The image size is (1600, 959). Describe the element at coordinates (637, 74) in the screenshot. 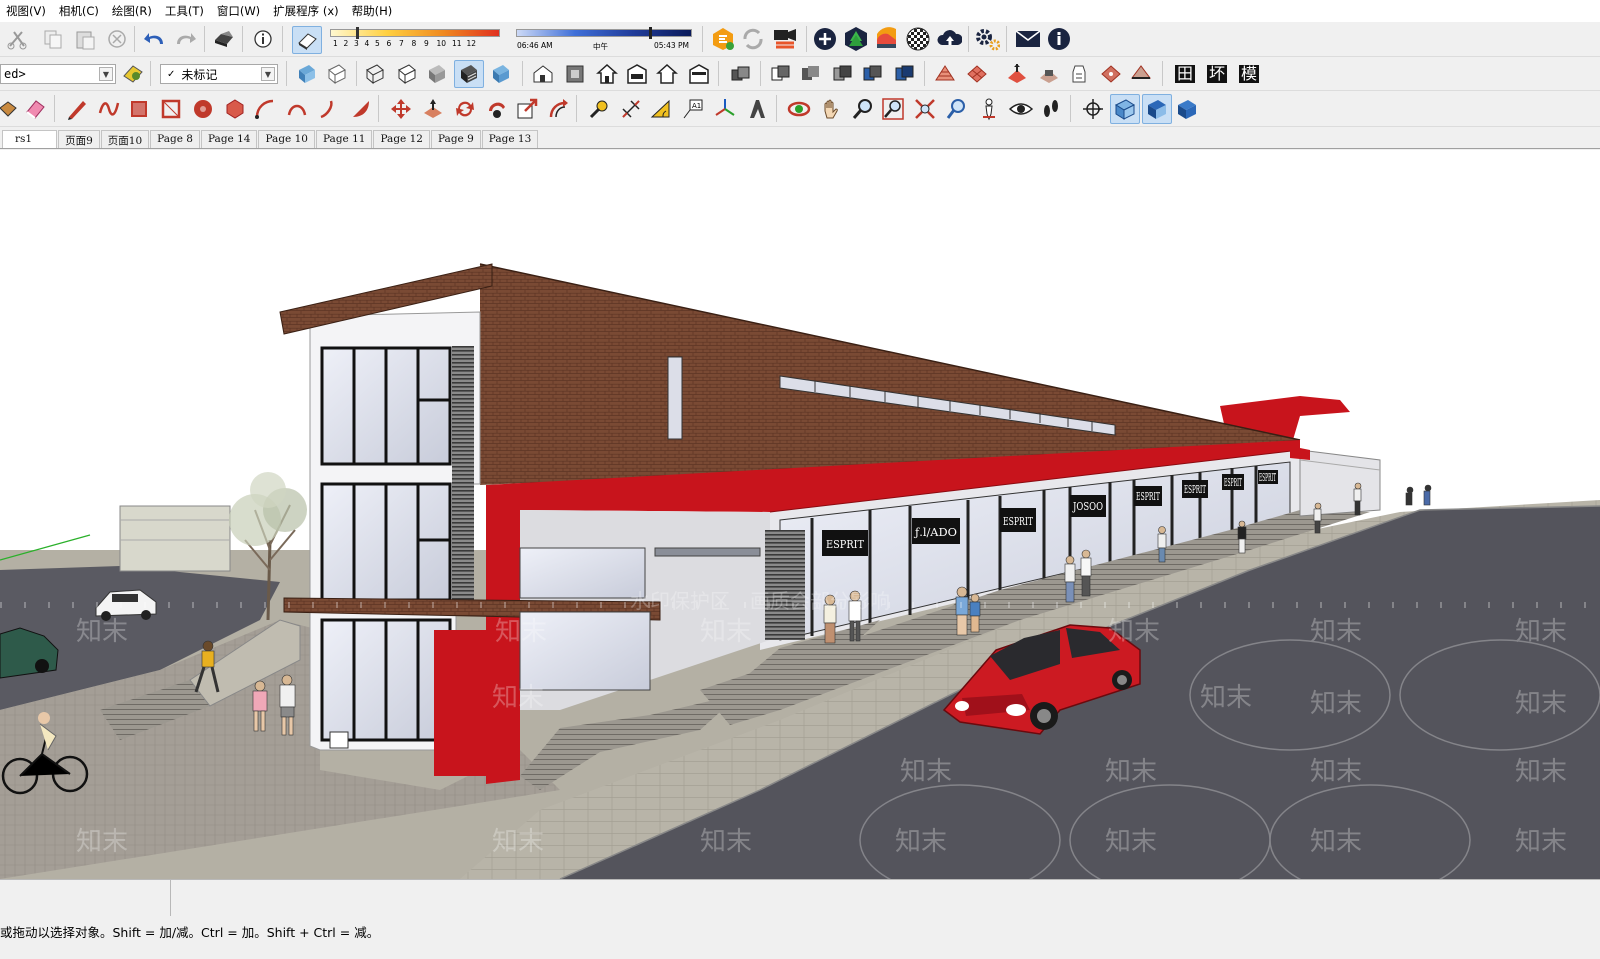

I see `right-view-icon` at that location.